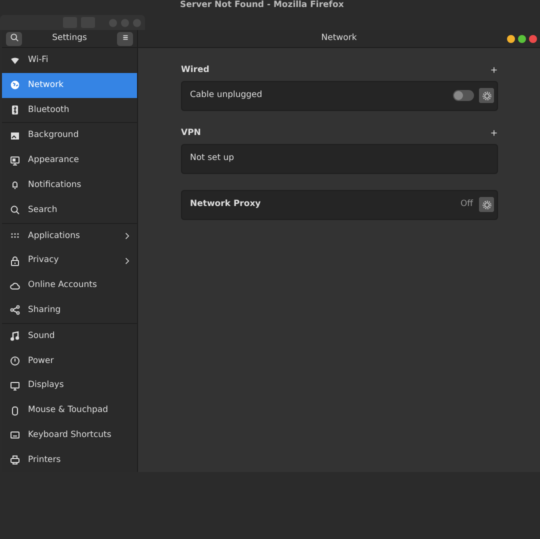  Describe the element at coordinates (15, 385) in the screenshot. I see `display-icon` at that location.